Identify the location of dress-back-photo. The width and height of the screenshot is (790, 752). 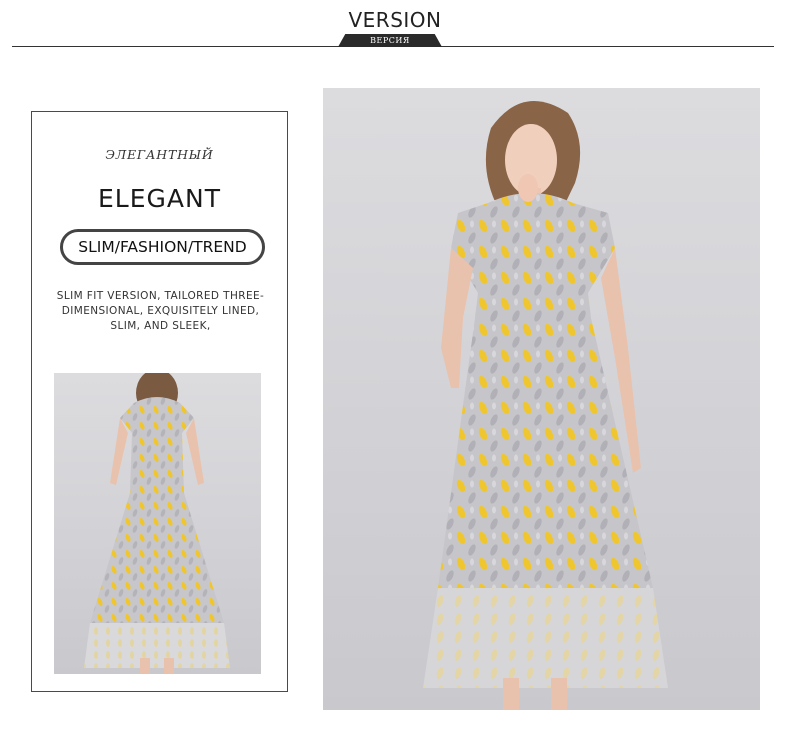
(157, 523).